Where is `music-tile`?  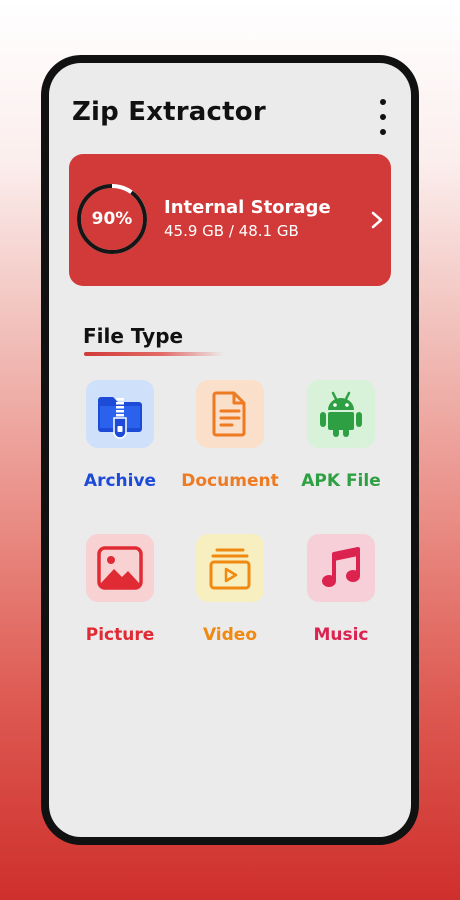
music-tile is located at coordinates (341, 568).